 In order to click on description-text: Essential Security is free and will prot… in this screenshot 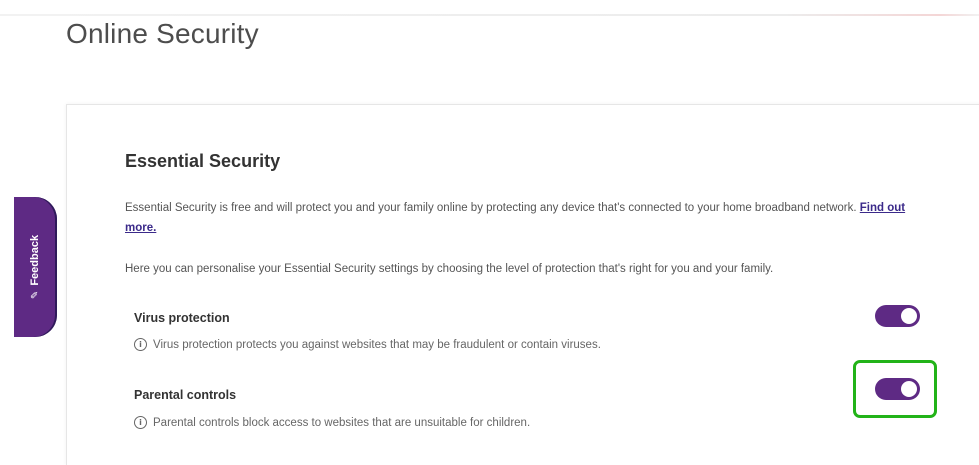, I will do `click(491, 208)`.